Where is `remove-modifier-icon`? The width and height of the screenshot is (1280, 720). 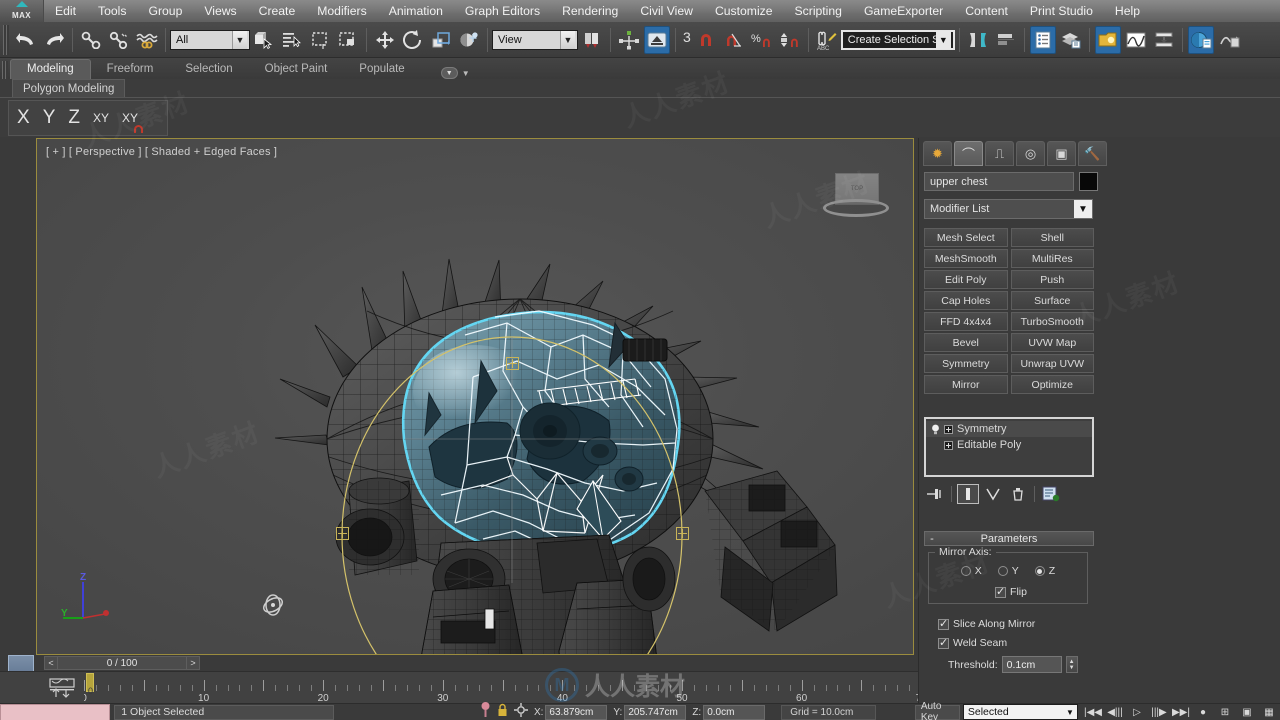
remove-modifier-icon is located at coordinates (1018, 494).